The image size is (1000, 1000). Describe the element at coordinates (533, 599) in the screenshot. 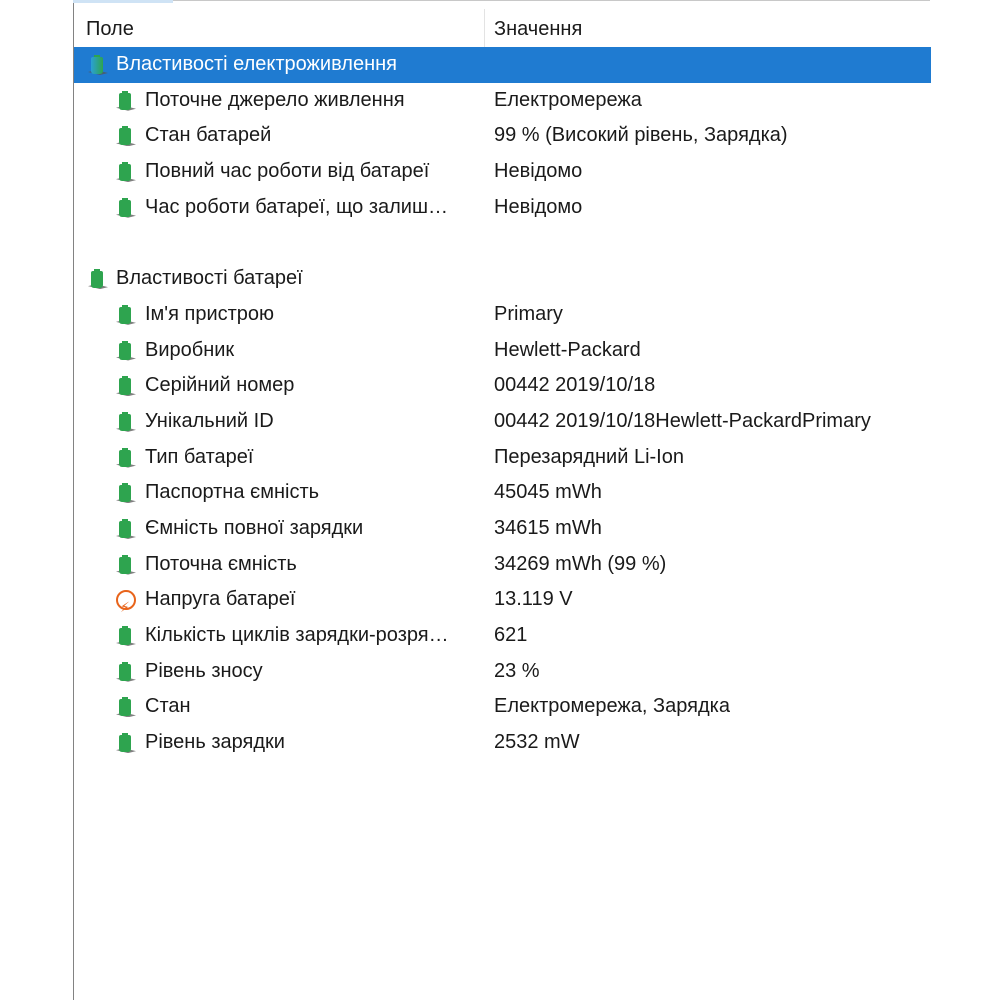

I see `property-value: 13.119 V` at that location.